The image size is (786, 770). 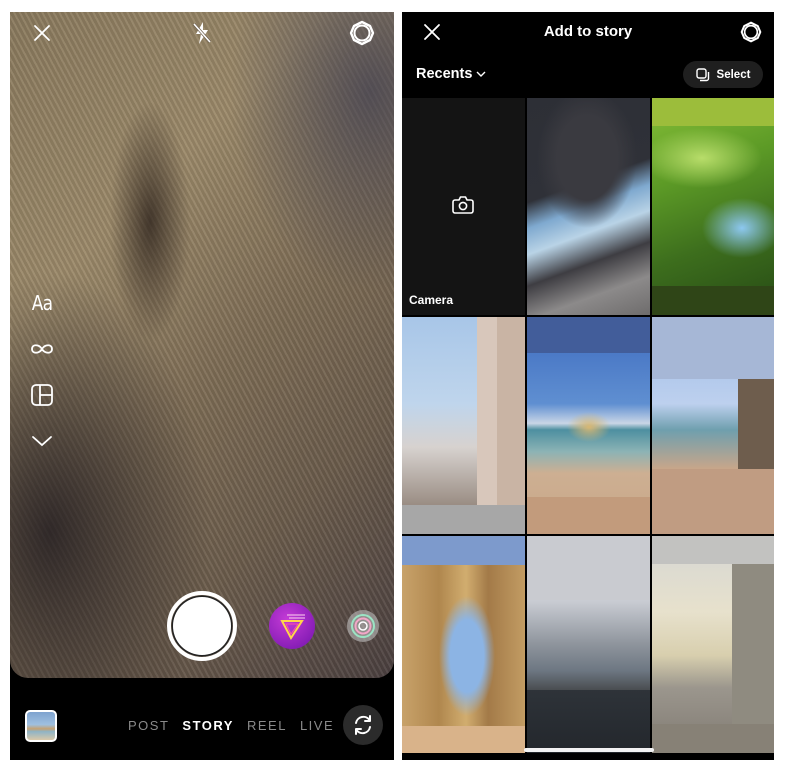 I want to click on album-picker: Recents, so click(x=451, y=74).